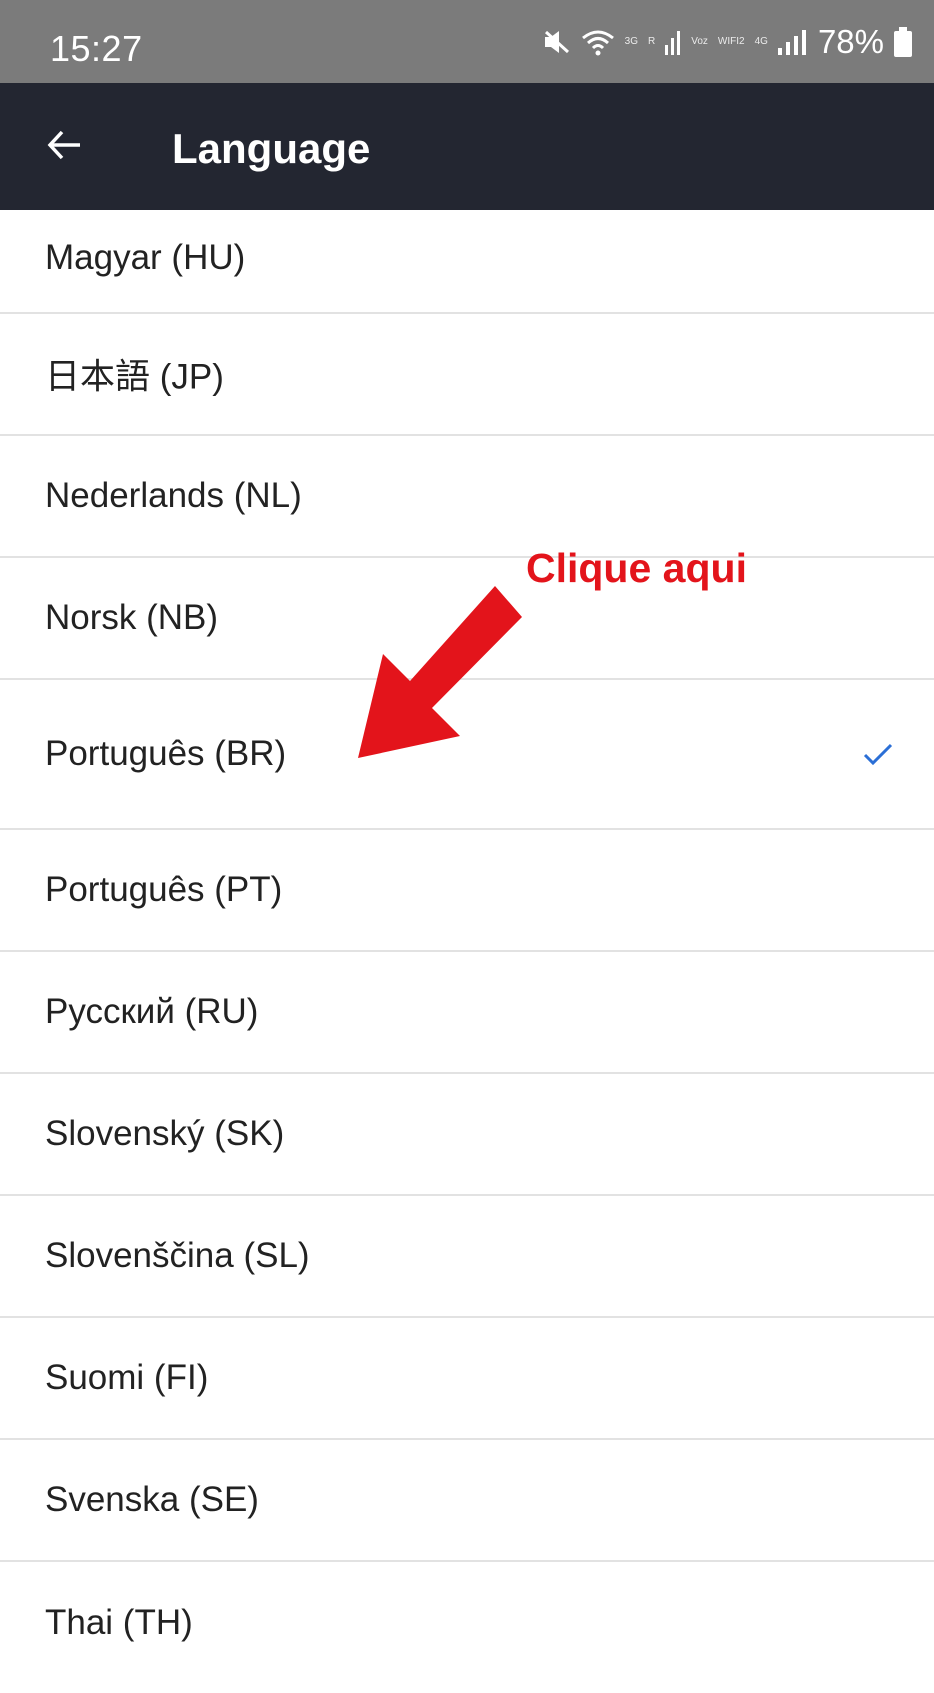  What do you see at coordinates (652, 41) in the screenshot?
I see `roaming-label: R` at bounding box center [652, 41].